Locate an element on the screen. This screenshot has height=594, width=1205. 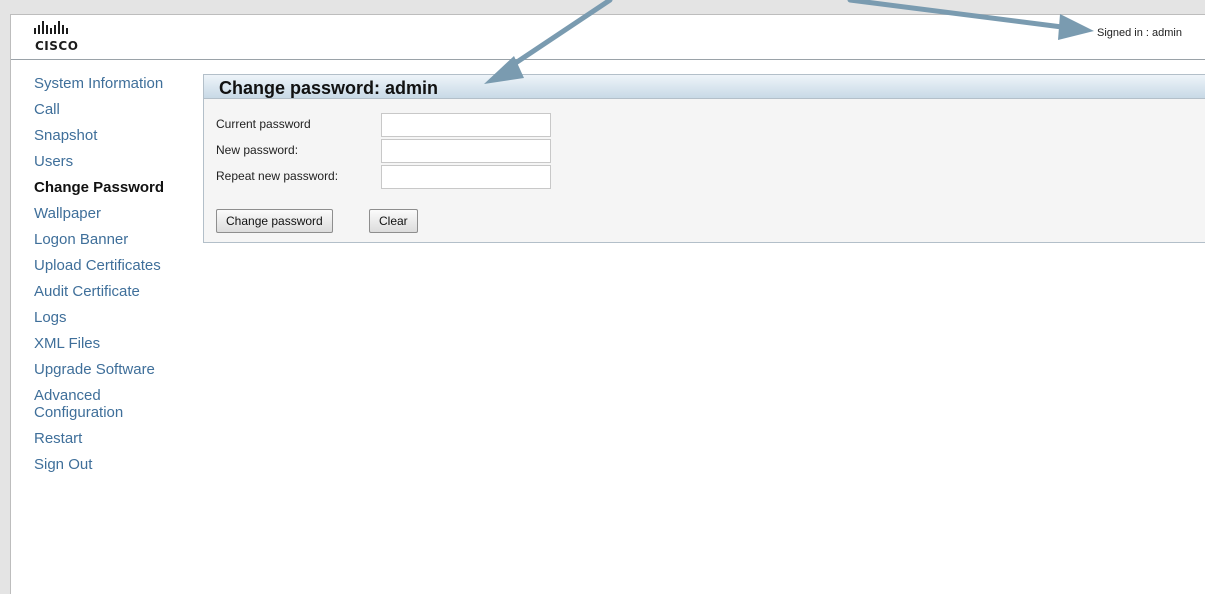
sidebar-item-logs: Logs is located at coordinates (114, 317).